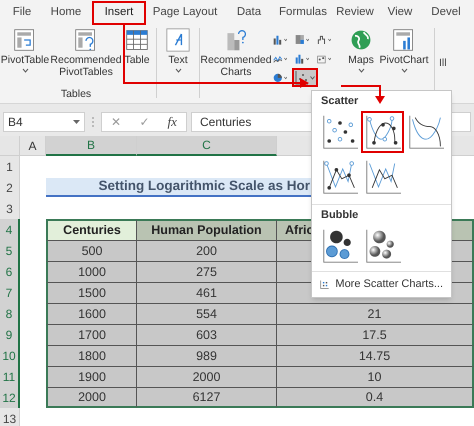 This screenshot has height=426, width=474. Describe the element at coordinates (91, 146) in the screenshot. I see `column-header: B` at that location.